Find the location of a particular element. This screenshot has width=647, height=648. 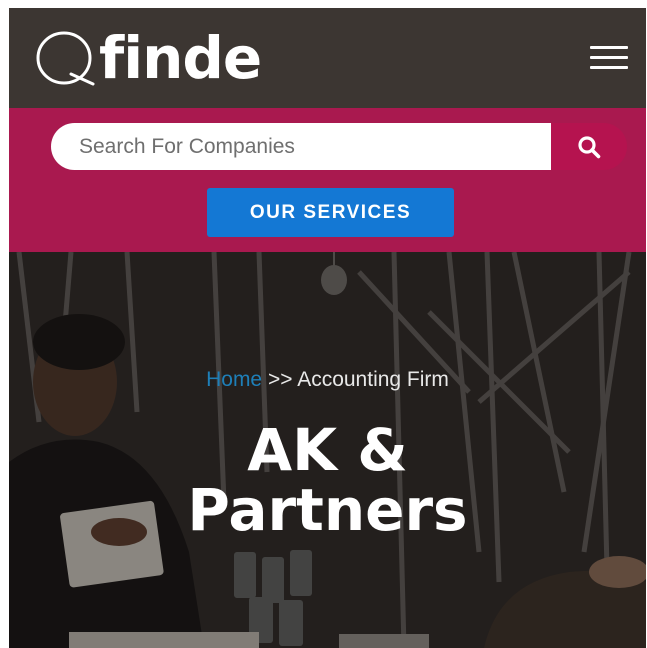

company-title: AK & Partners is located at coordinates (327, 480).